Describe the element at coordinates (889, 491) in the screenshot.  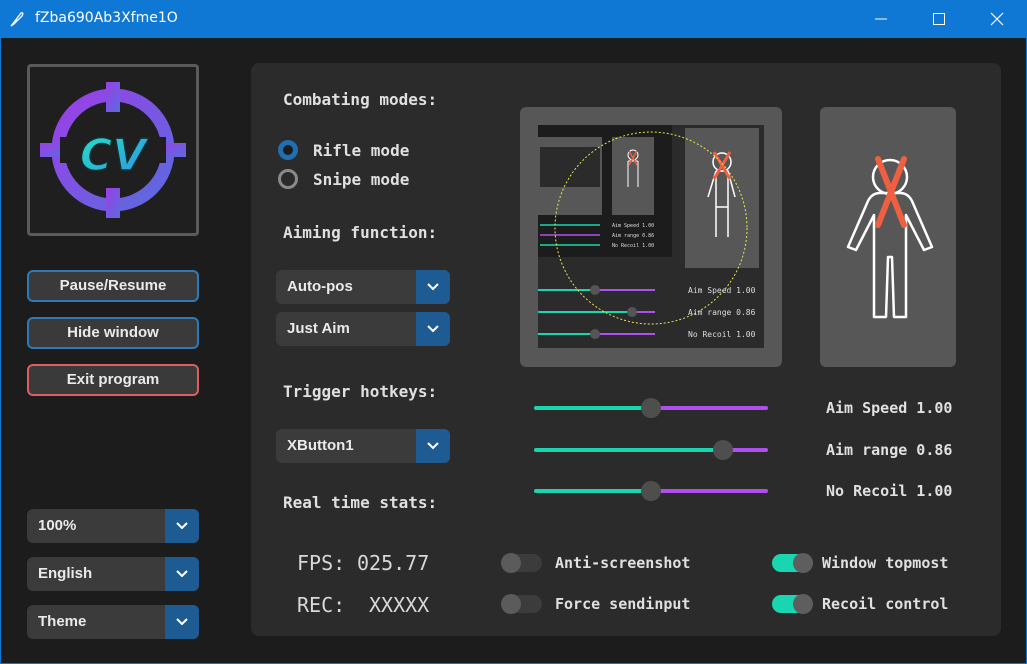
I see `no-recoil-label: No Recoil 1.00` at that location.